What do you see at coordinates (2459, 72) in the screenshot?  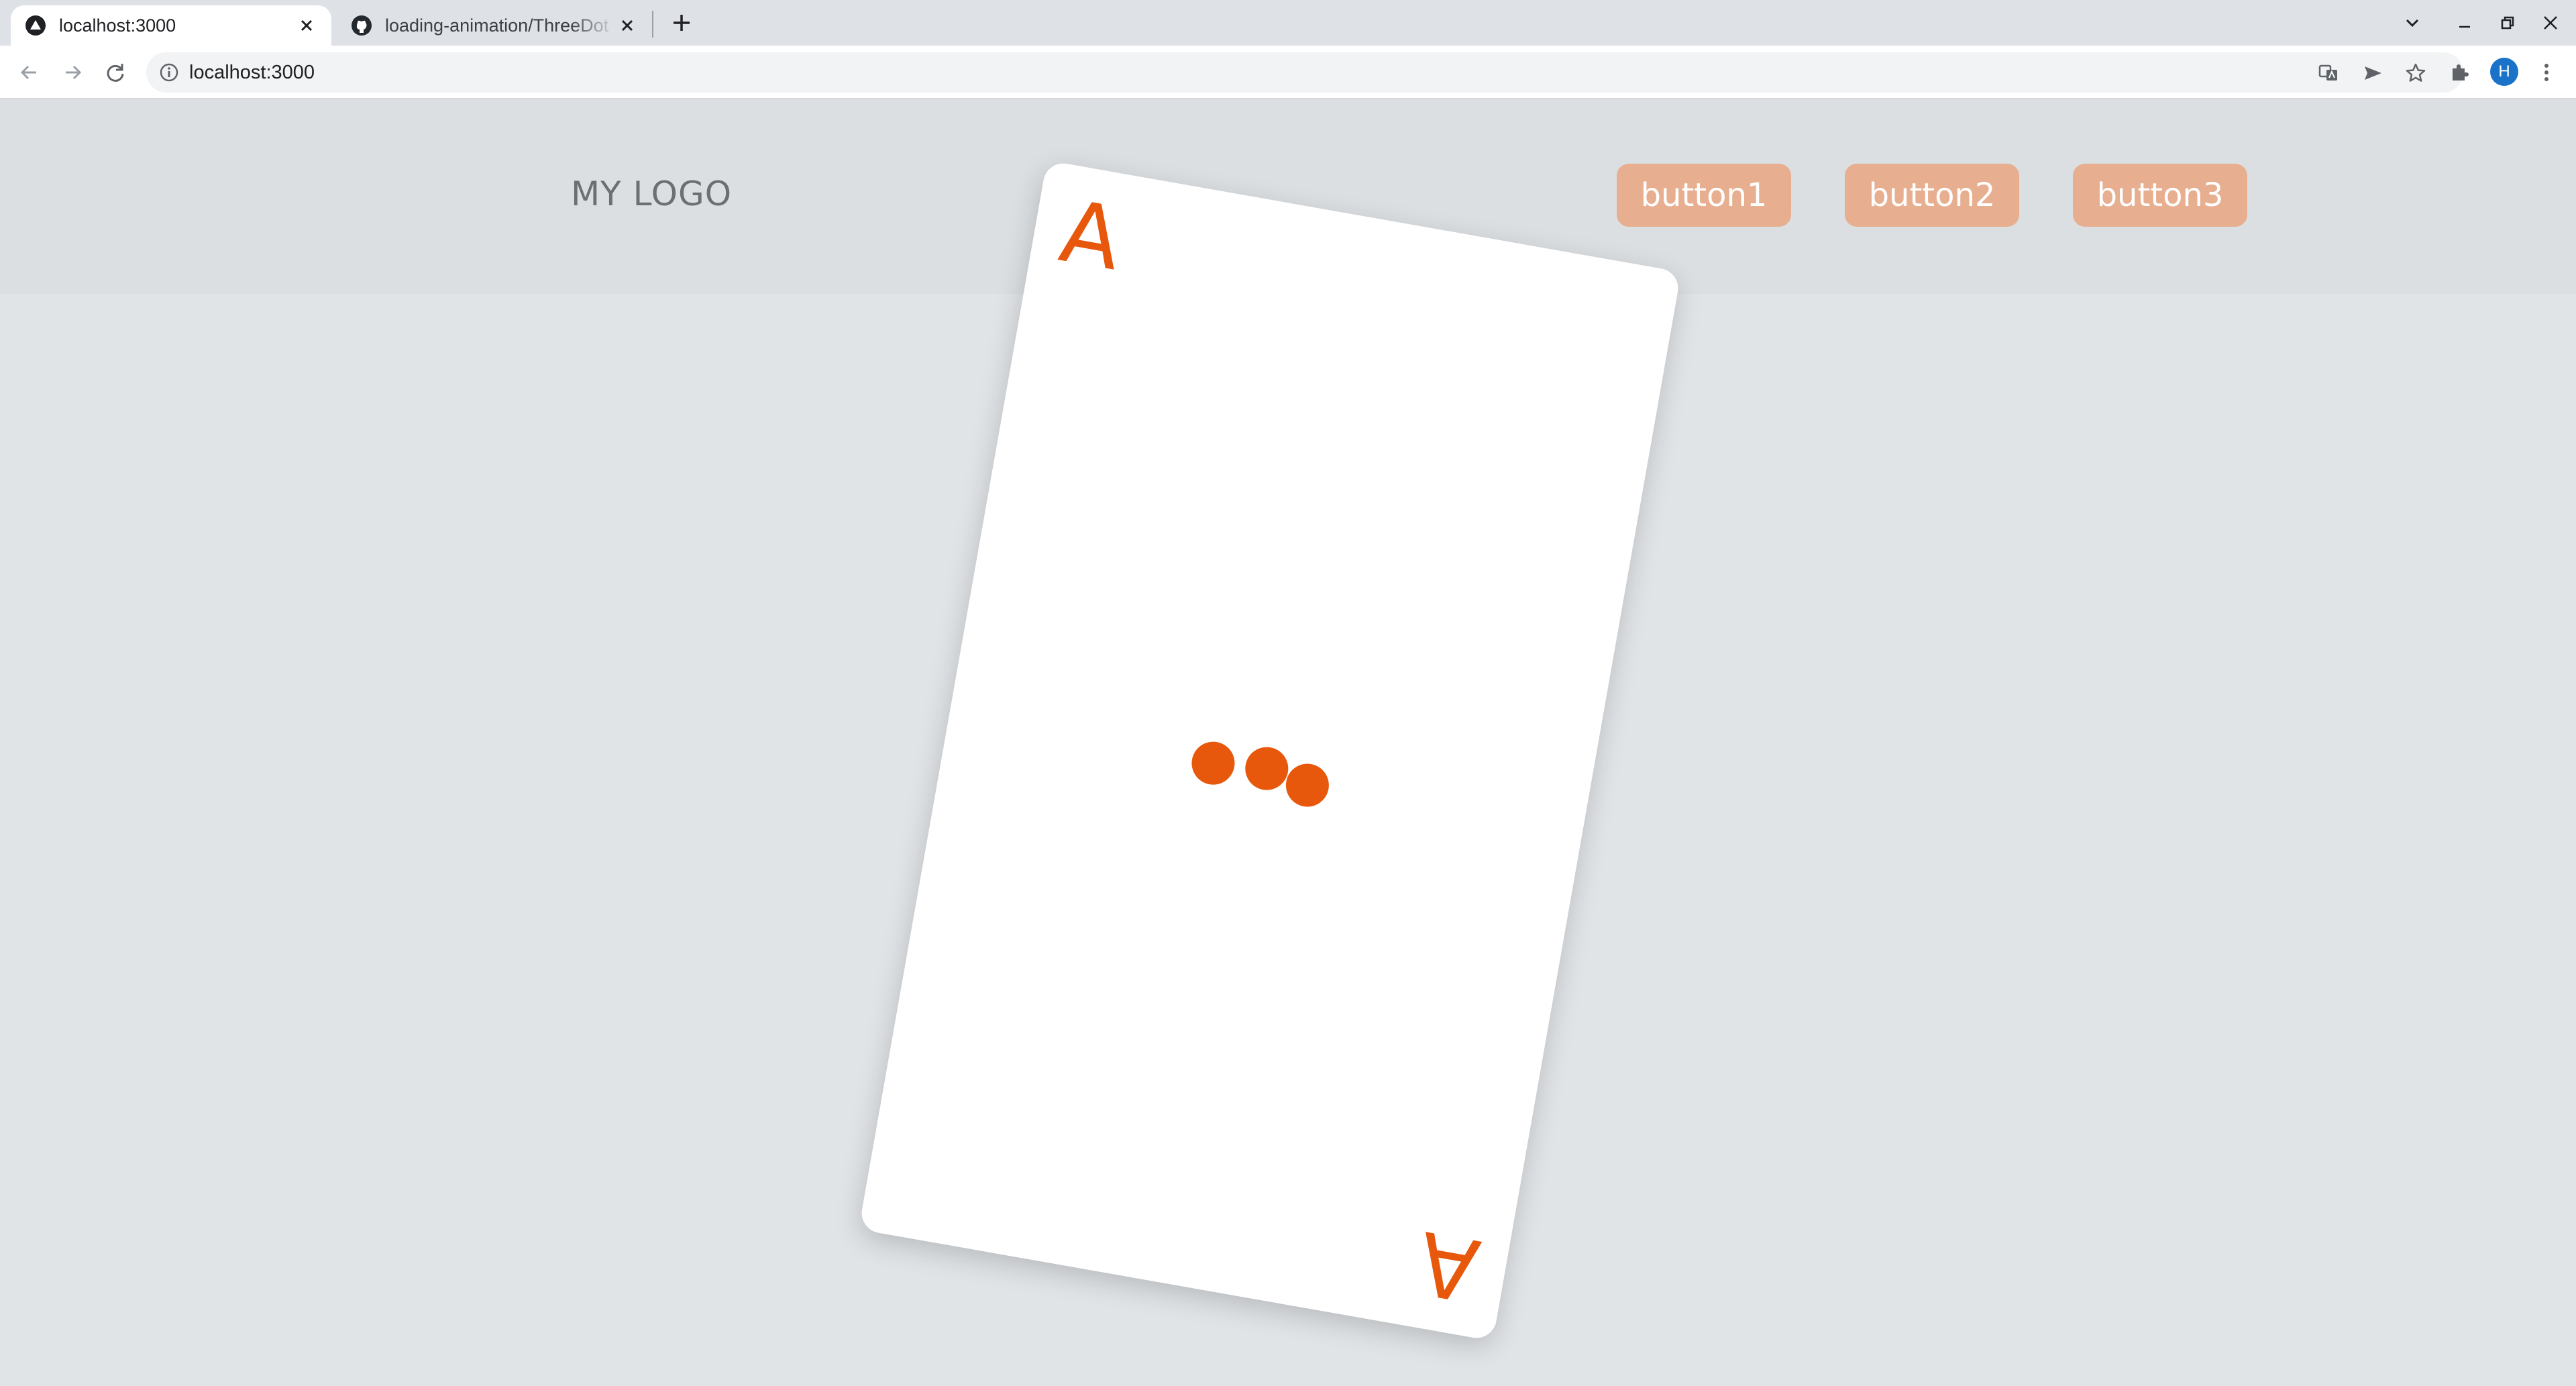 I see `extensions-icon` at bounding box center [2459, 72].